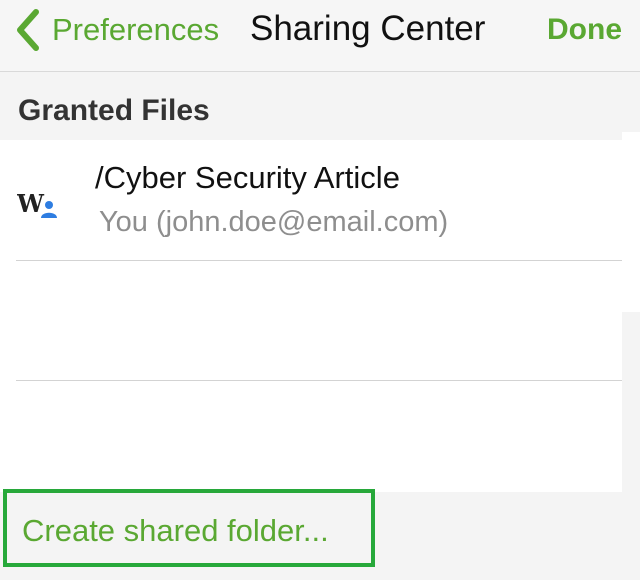 This screenshot has height=580, width=640. Describe the element at coordinates (274, 222) in the screenshot. I see `file-owner: You (john.doe@email.com)` at that location.